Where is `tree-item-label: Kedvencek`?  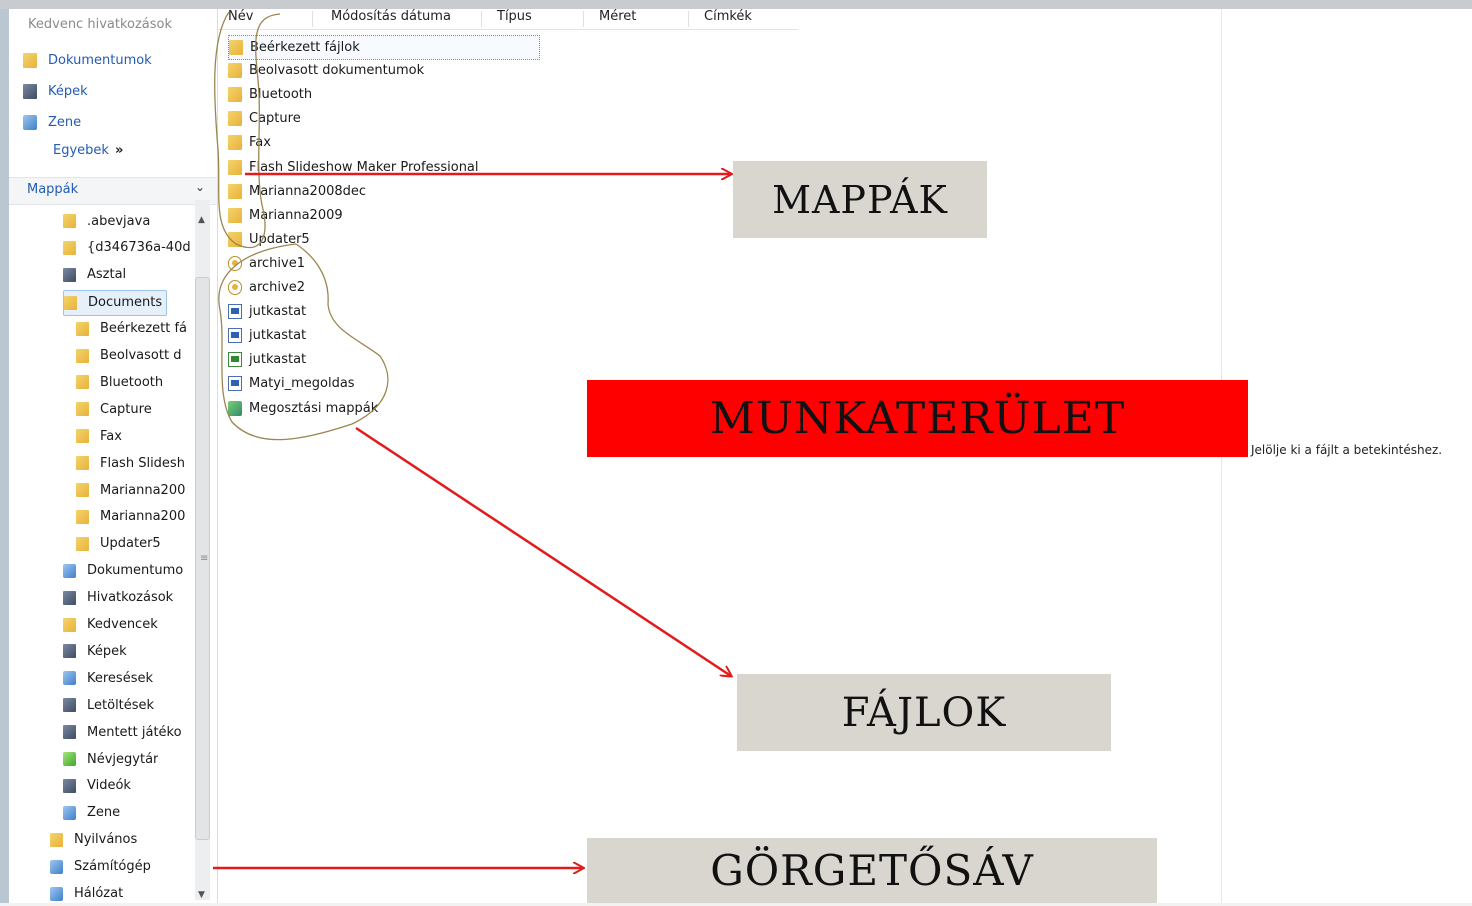
tree-item-label: Kedvencek is located at coordinates (122, 624).